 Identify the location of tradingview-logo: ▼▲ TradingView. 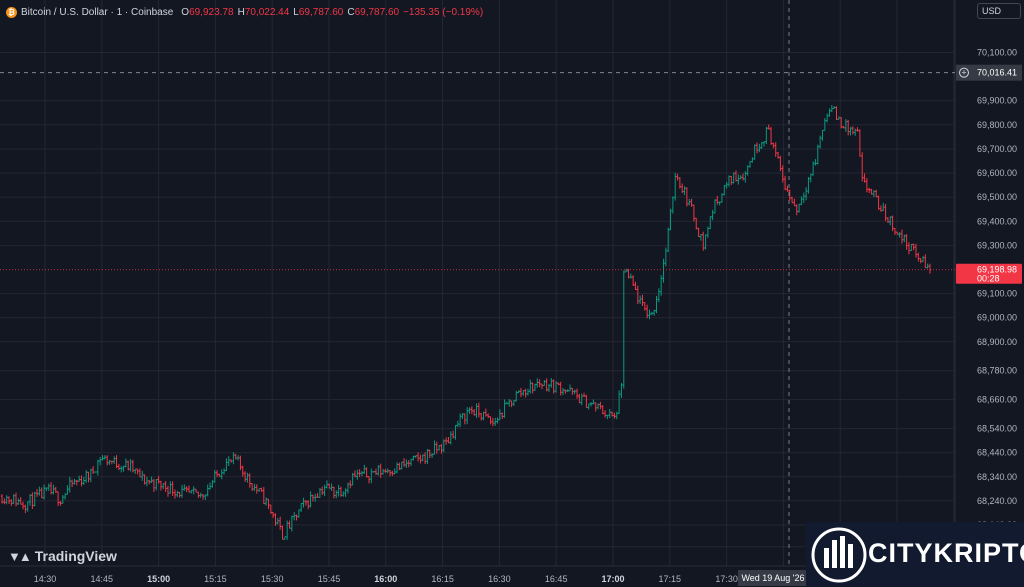
(62, 556).